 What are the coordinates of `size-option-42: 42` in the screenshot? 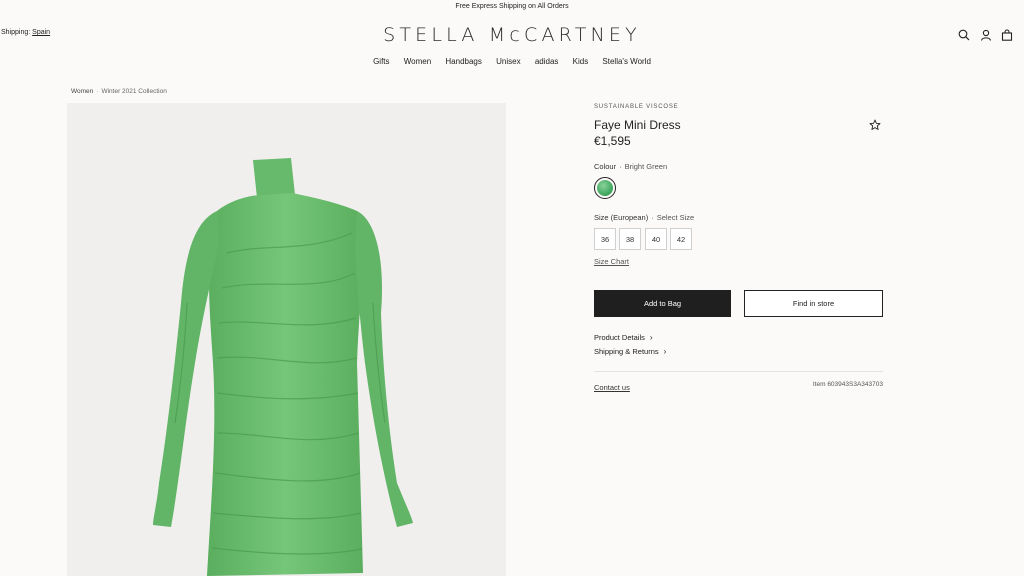 It's located at (681, 239).